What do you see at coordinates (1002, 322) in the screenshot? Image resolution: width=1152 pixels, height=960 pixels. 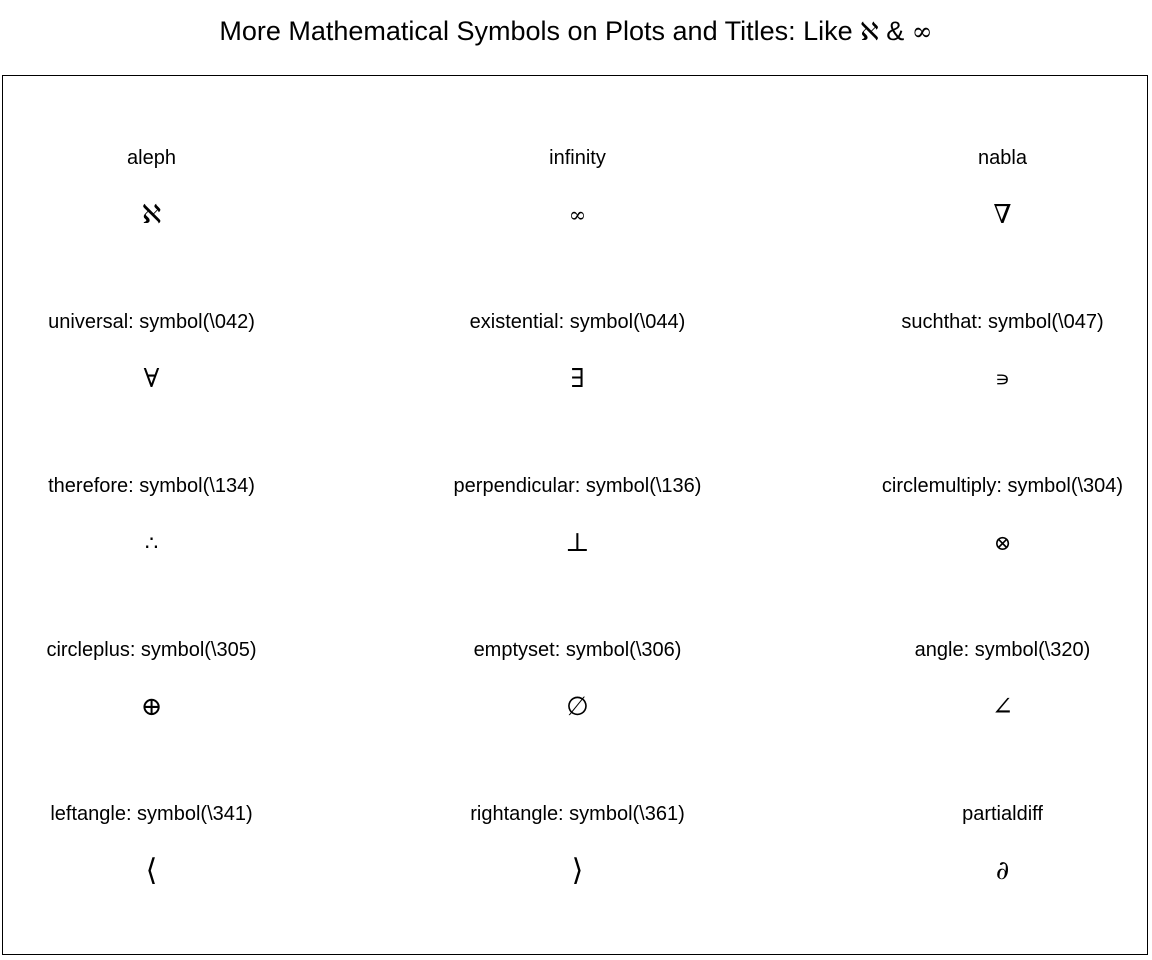 I see `symbol-label: suchthat: symbol(\047)` at bounding box center [1002, 322].